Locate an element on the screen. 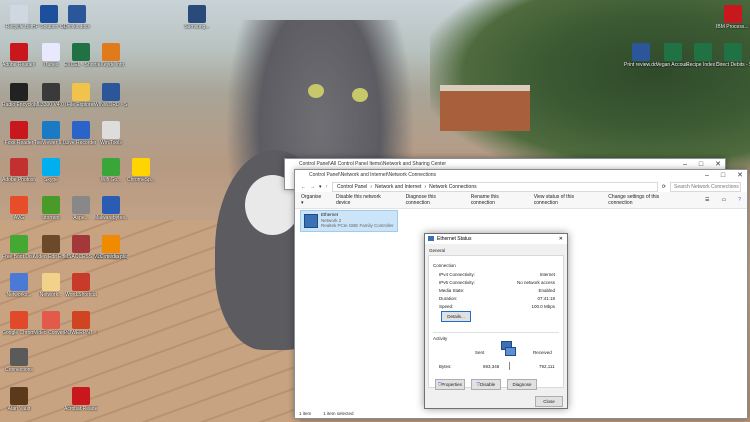 This screenshot has width=750, height=422. preview-pane-icon: ▭ is located at coordinates (723, 200).